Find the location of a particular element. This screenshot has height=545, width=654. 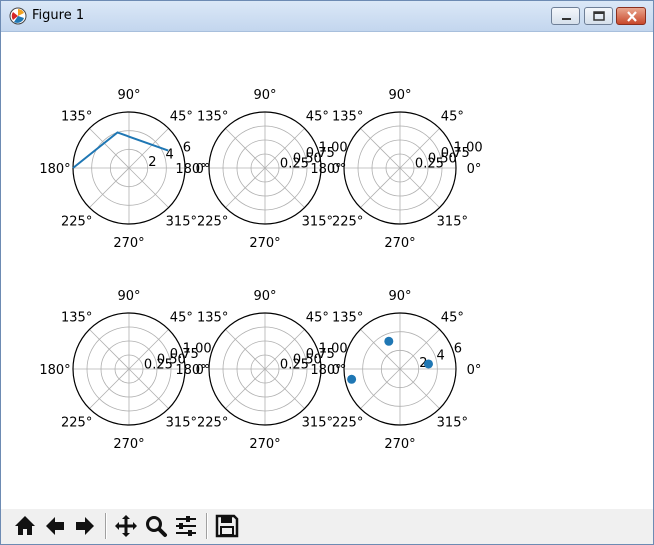

magnifier-icon is located at coordinates (156, 526).